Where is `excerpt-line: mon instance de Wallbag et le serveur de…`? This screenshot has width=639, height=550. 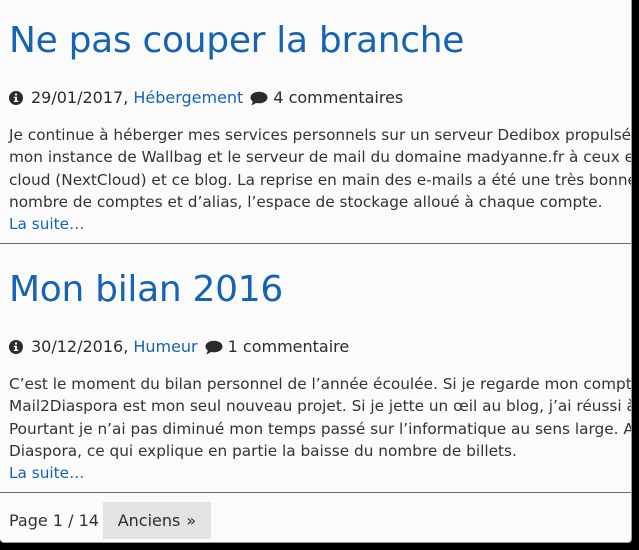 excerpt-line: mon instance de Wallbag et le serveur de… is located at coordinates (320, 157).